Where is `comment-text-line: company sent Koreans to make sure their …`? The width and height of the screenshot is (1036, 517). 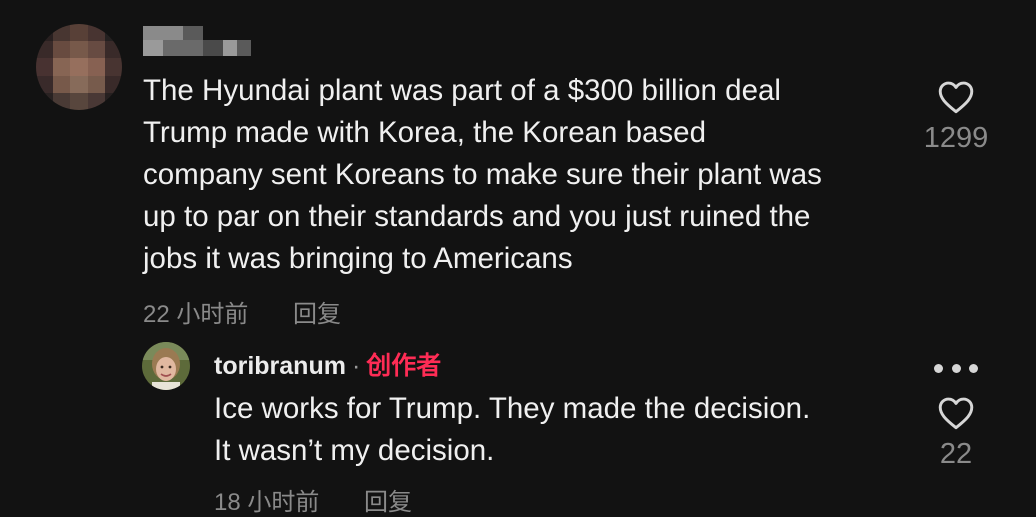
comment-text-line: company sent Koreans to make sure their … is located at coordinates (482, 174).